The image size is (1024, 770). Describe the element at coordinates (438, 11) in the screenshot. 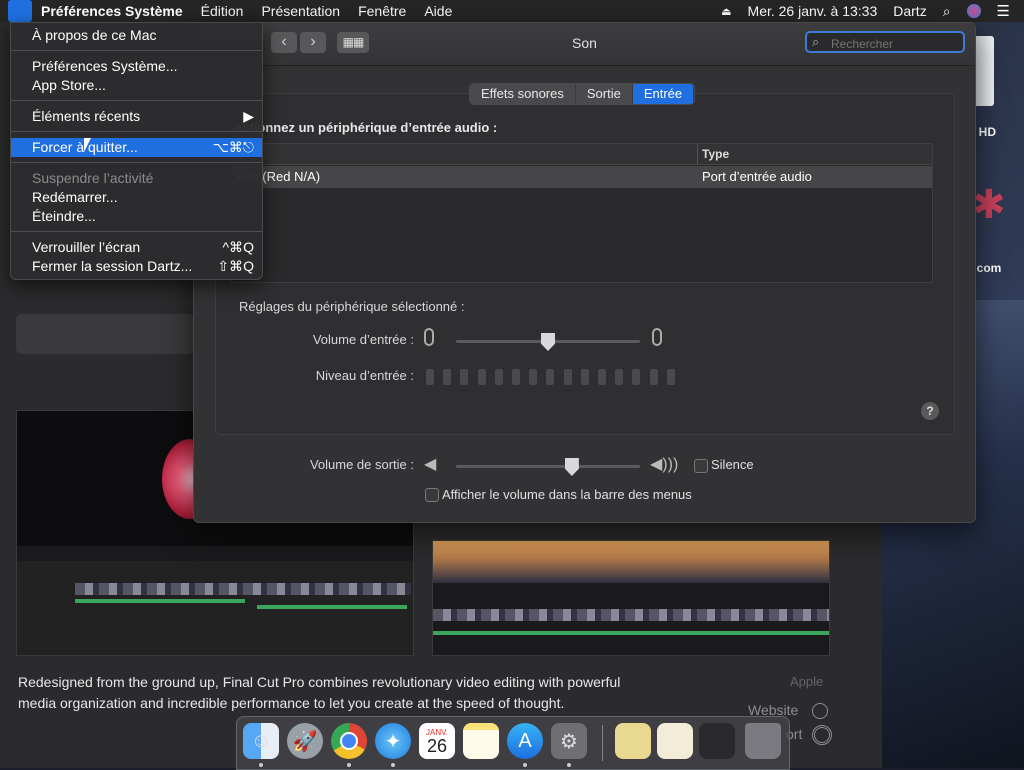

I see `menu-help: Aide` at that location.